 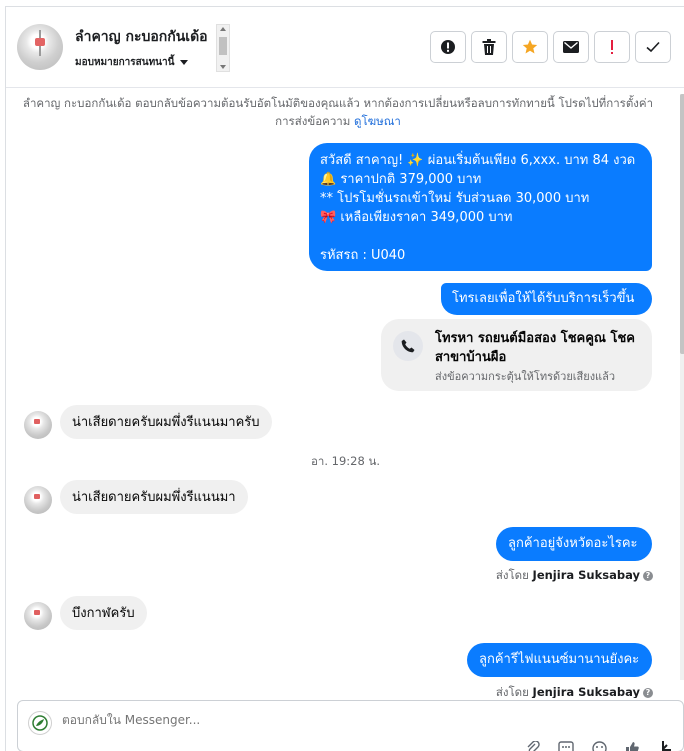 I want to click on thumbs-up-button, so click(x=632, y=746).